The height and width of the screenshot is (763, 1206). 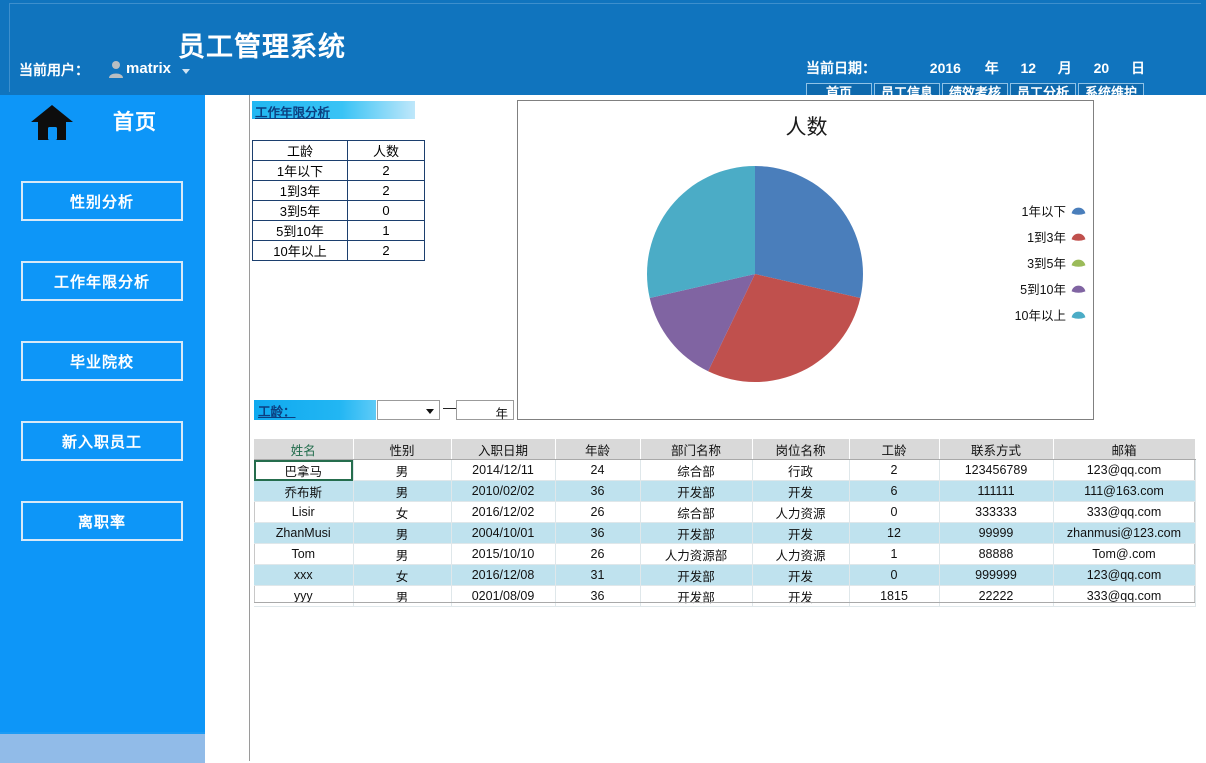 I want to click on cell-email: 111@163.com, so click(x=1124, y=491).